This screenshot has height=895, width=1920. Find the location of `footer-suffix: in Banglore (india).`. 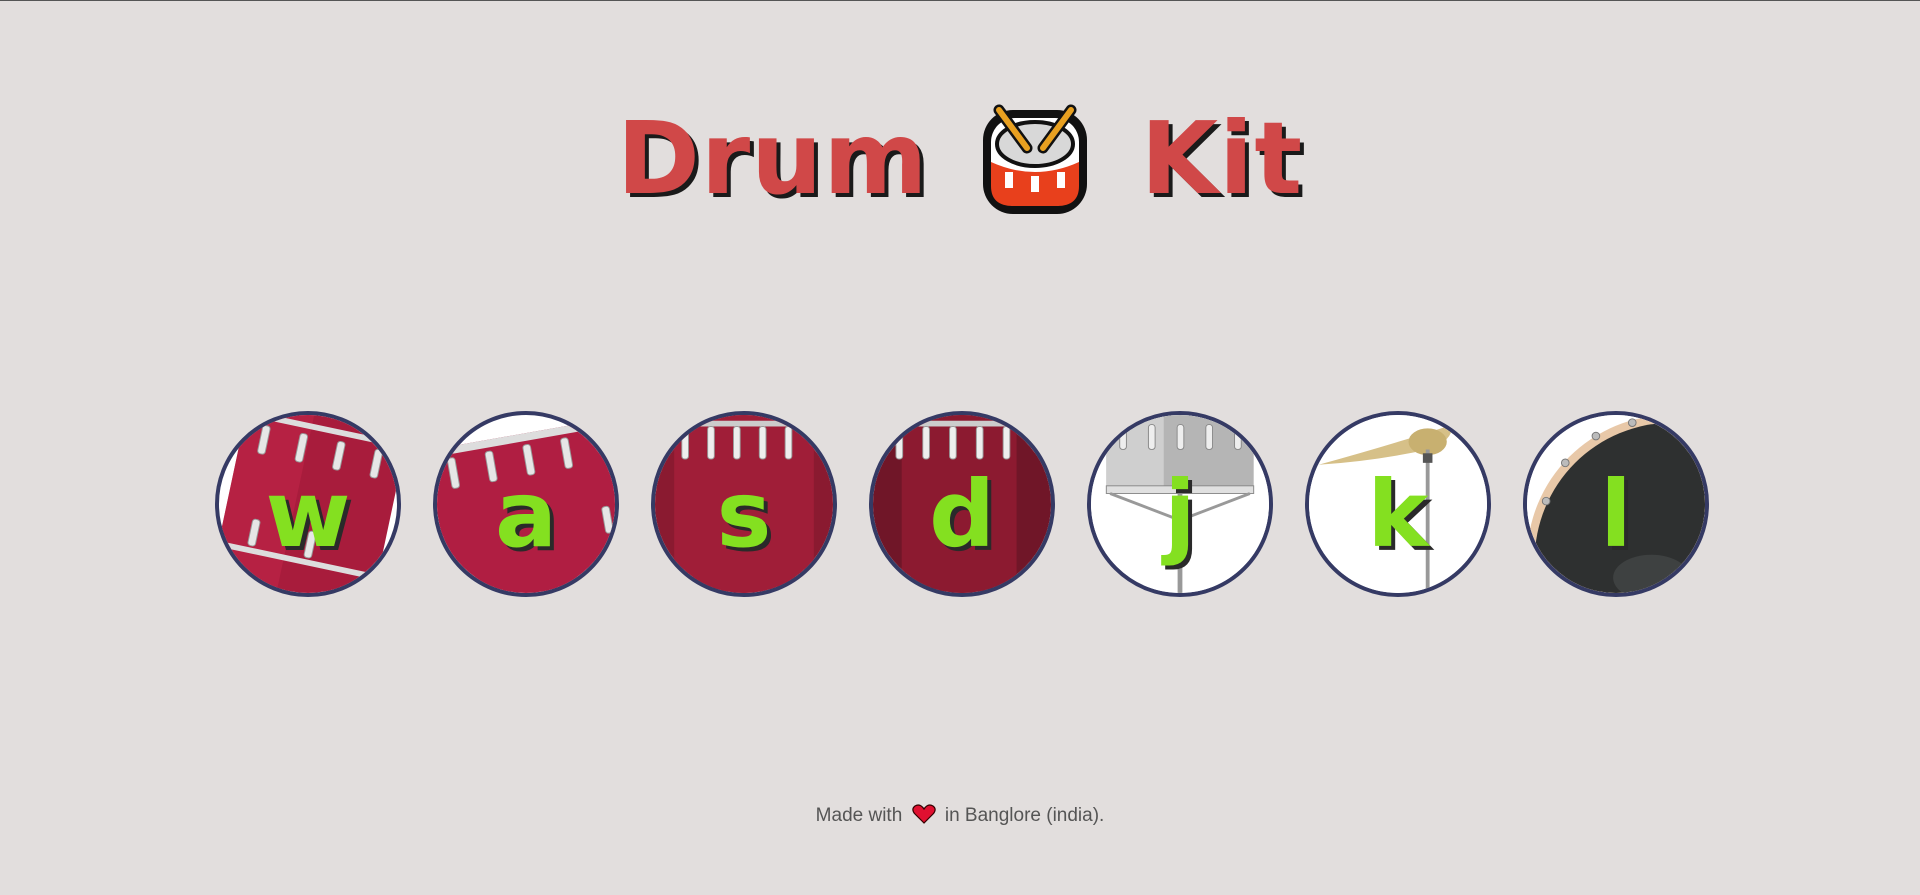

footer-suffix: in Banglore (india). is located at coordinates (1024, 815).